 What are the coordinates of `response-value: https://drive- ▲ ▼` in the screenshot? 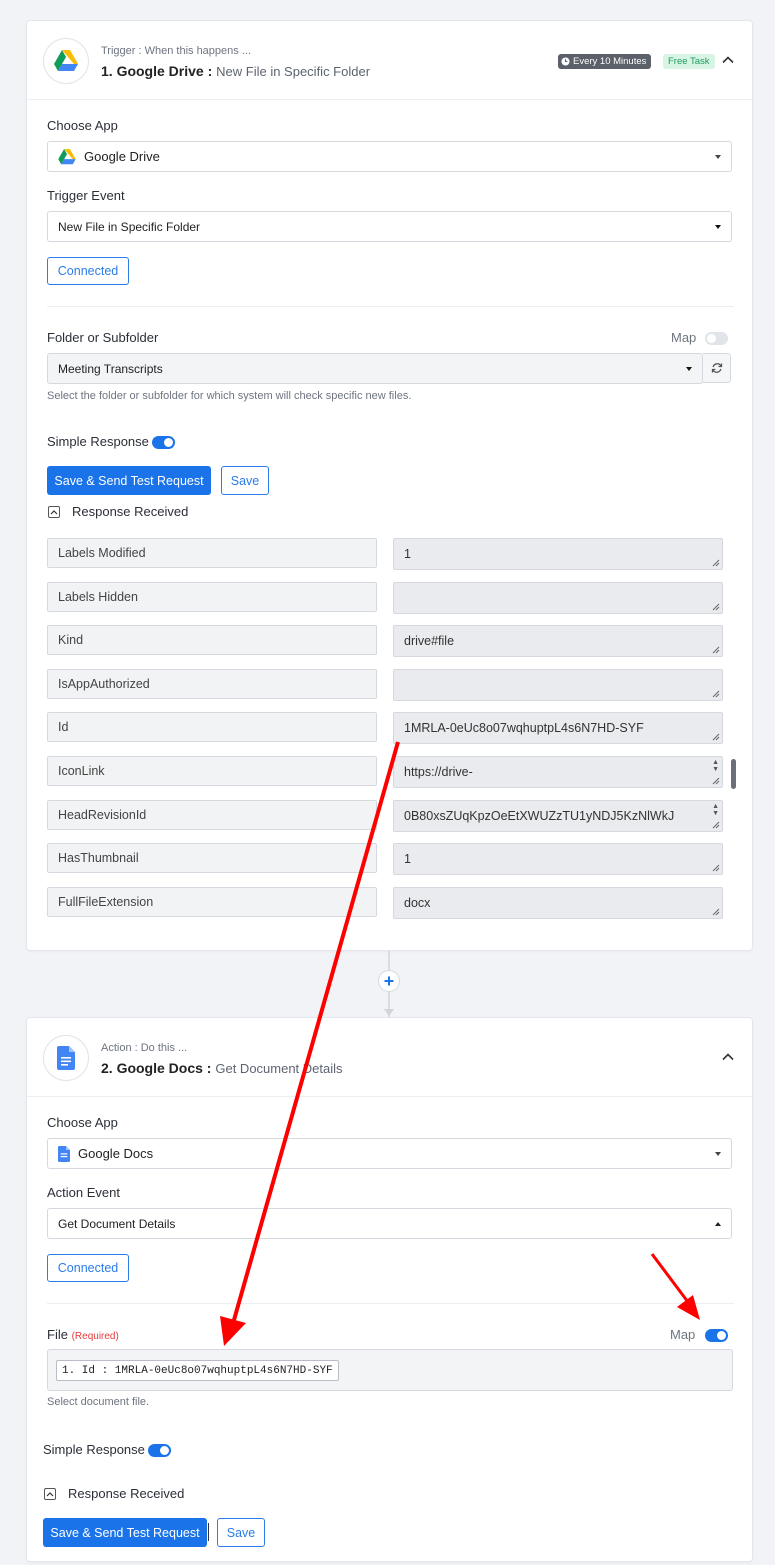 It's located at (558, 772).